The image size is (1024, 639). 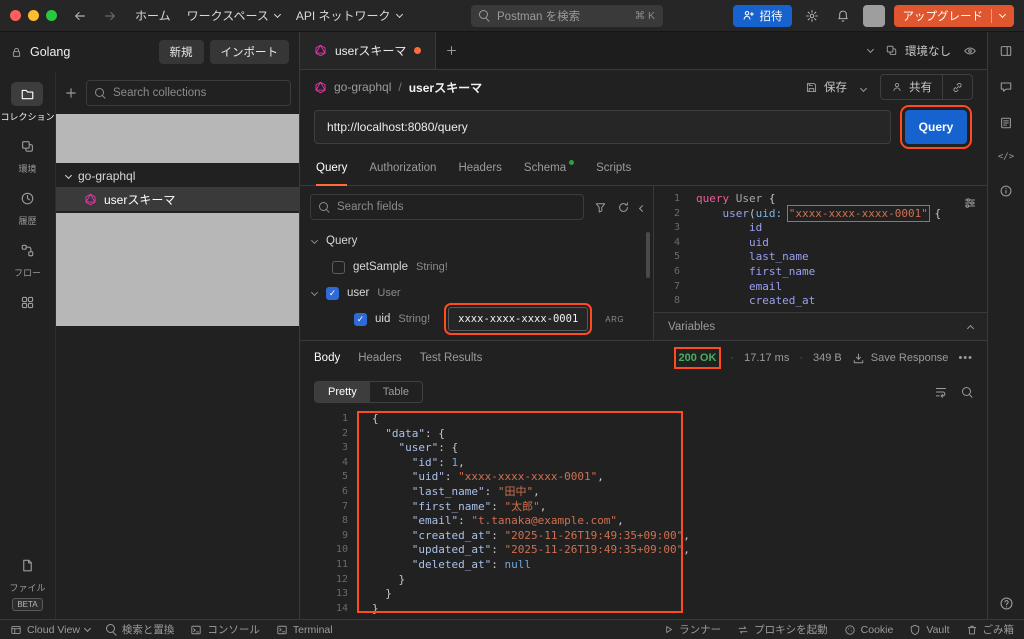 I want to click on upgrade-button: アップグレード, so click(x=953, y=15).